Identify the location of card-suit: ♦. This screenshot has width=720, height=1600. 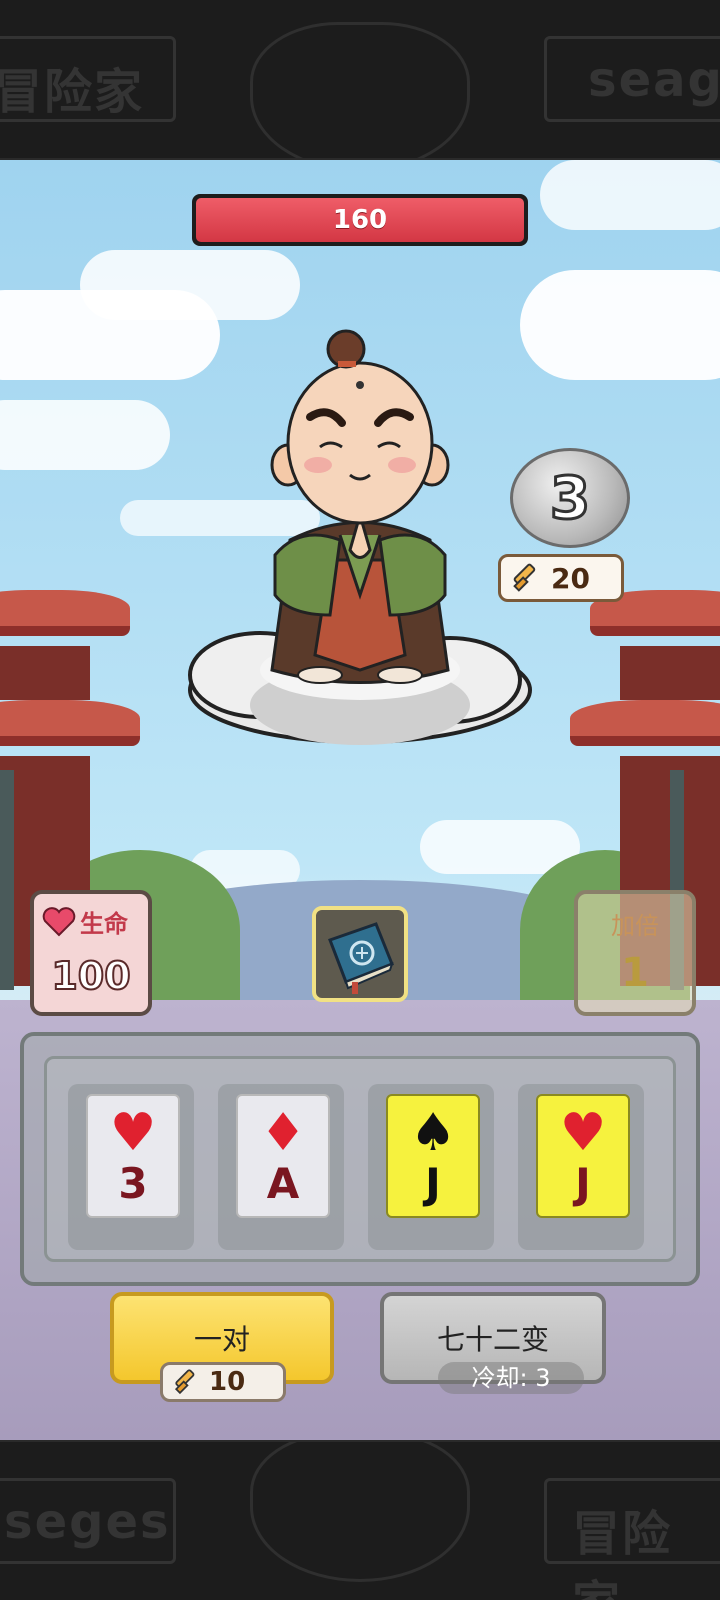
(283, 1133).